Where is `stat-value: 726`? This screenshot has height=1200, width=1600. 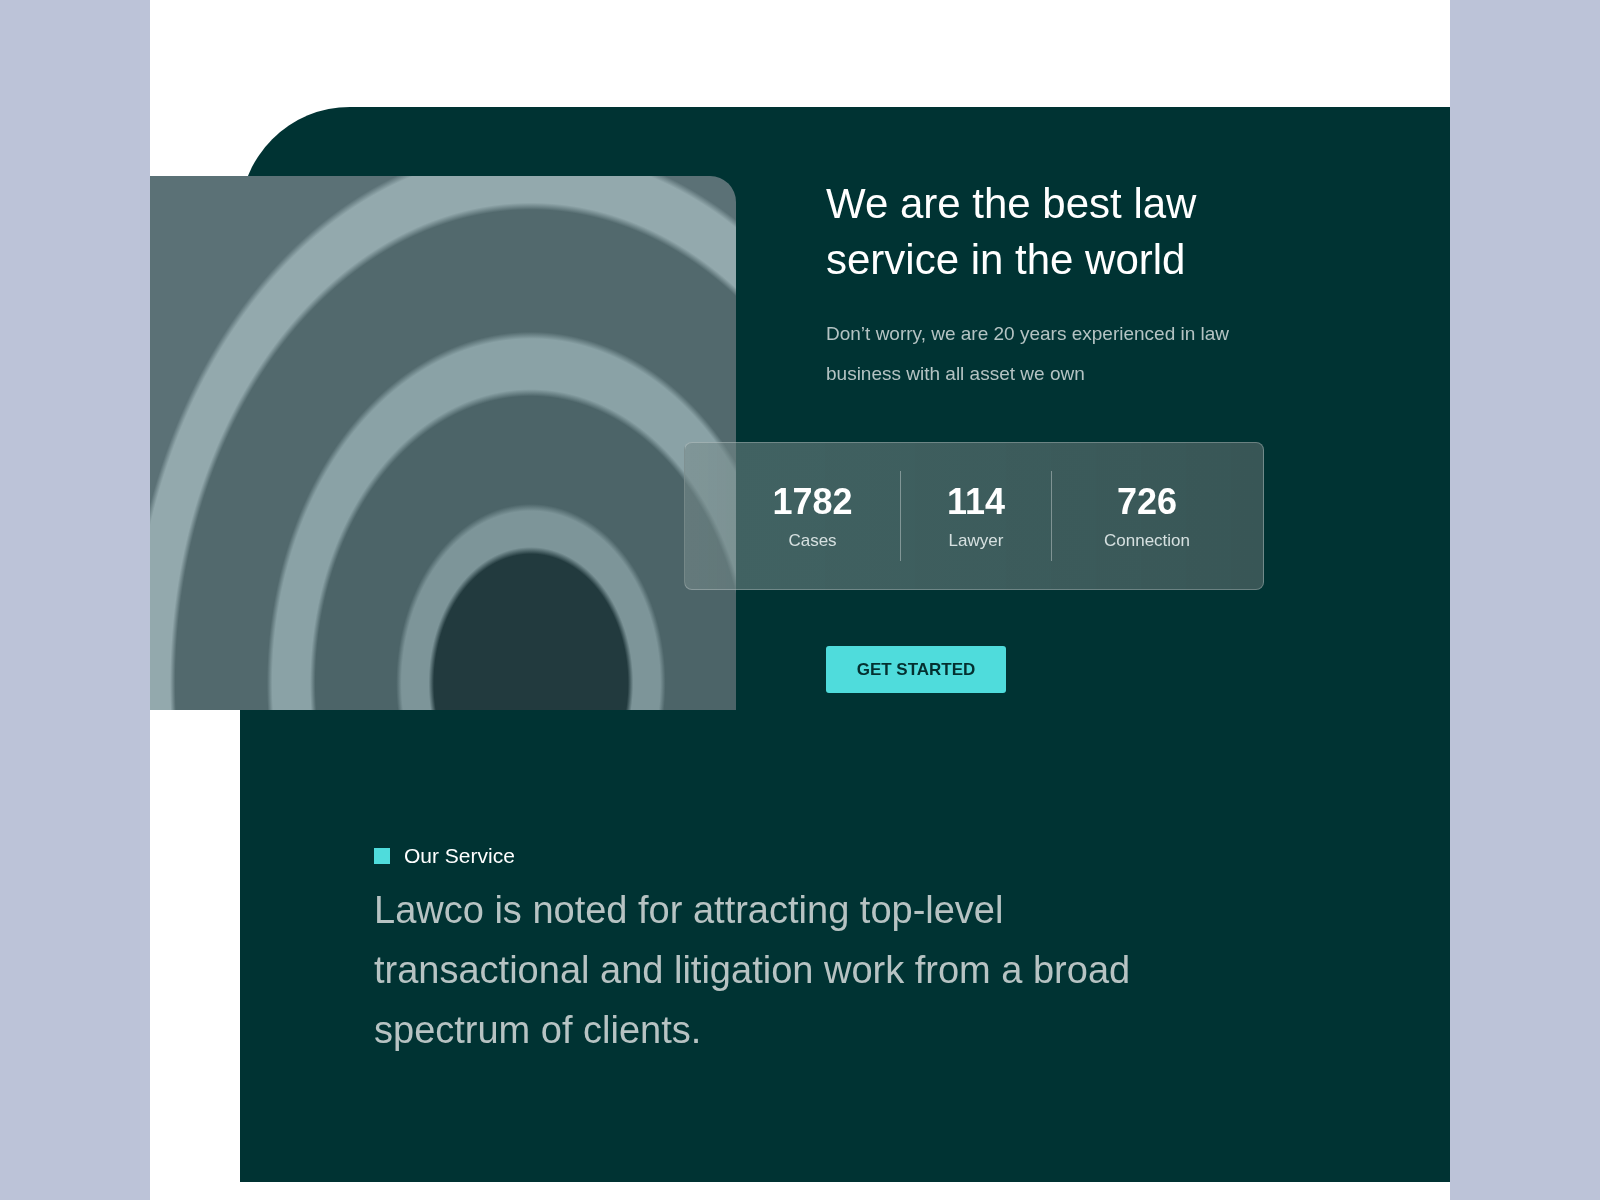
stat-value: 726 is located at coordinates (1147, 502).